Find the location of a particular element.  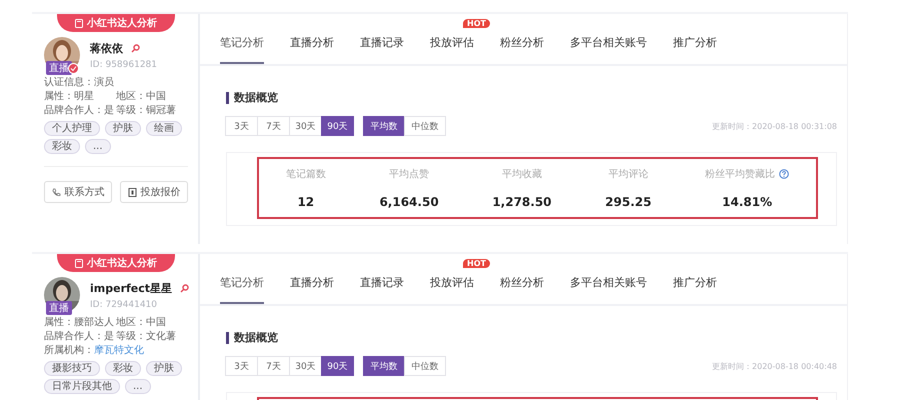

info-text: 属性：腰部达人 is located at coordinates (79, 322).